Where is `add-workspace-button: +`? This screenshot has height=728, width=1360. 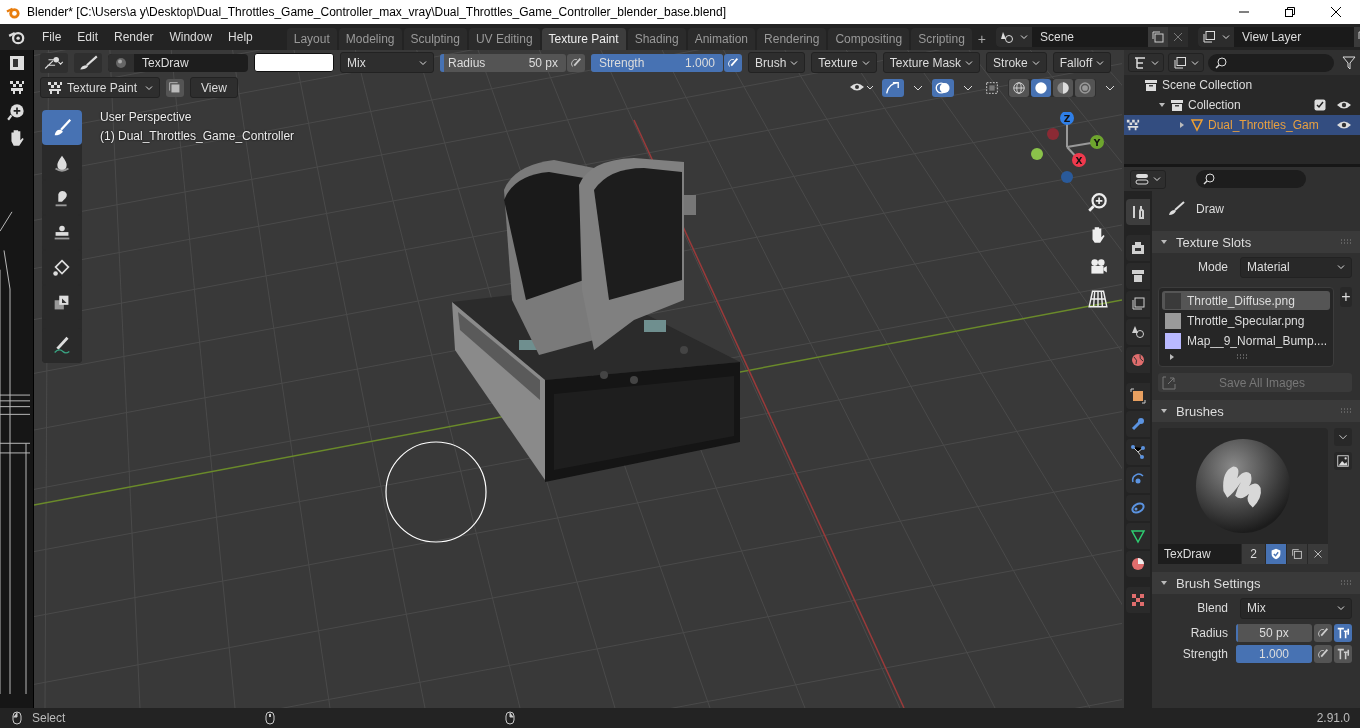 add-workspace-button: + is located at coordinates (981, 39).